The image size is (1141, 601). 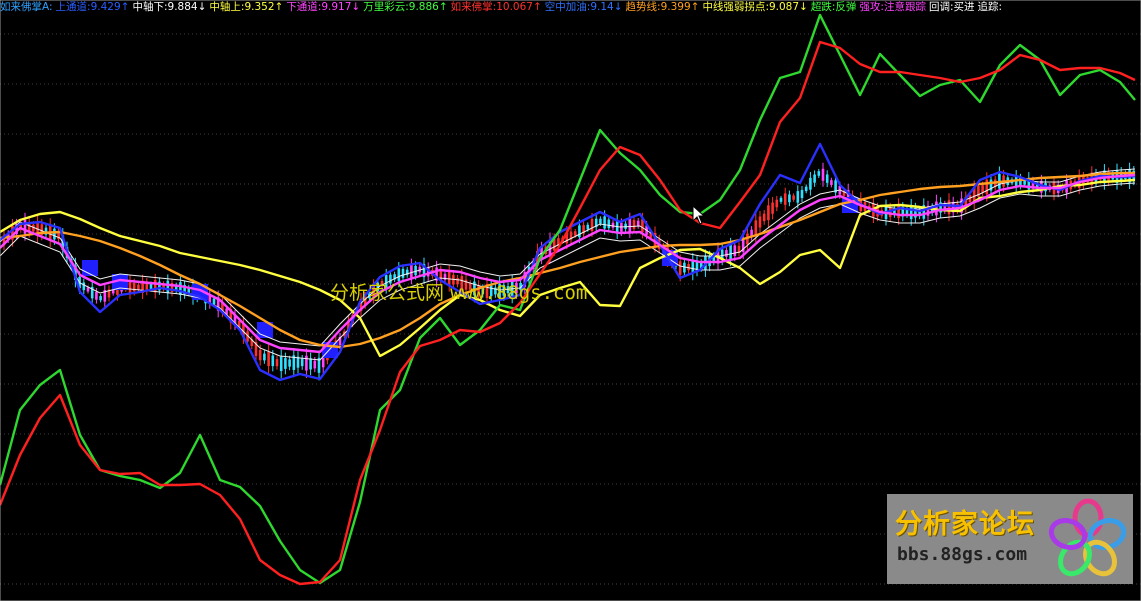 I want to click on indicator-label: 追踪, so click(x=988, y=7).